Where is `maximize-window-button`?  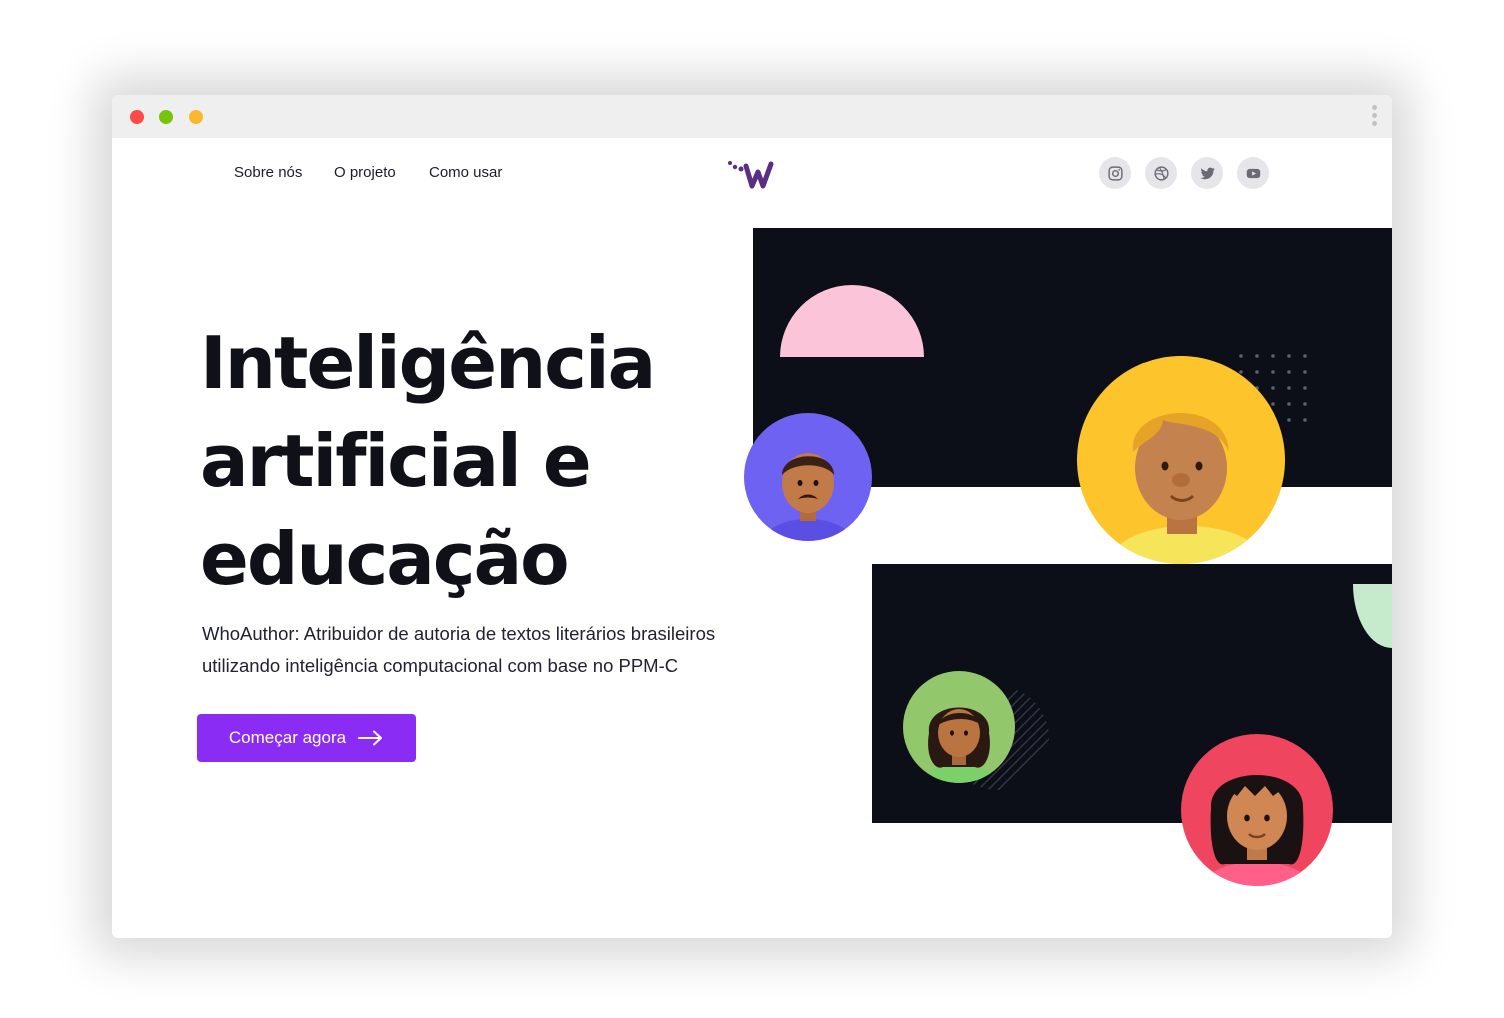
maximize-window-button is located at coordinates (166, 117).